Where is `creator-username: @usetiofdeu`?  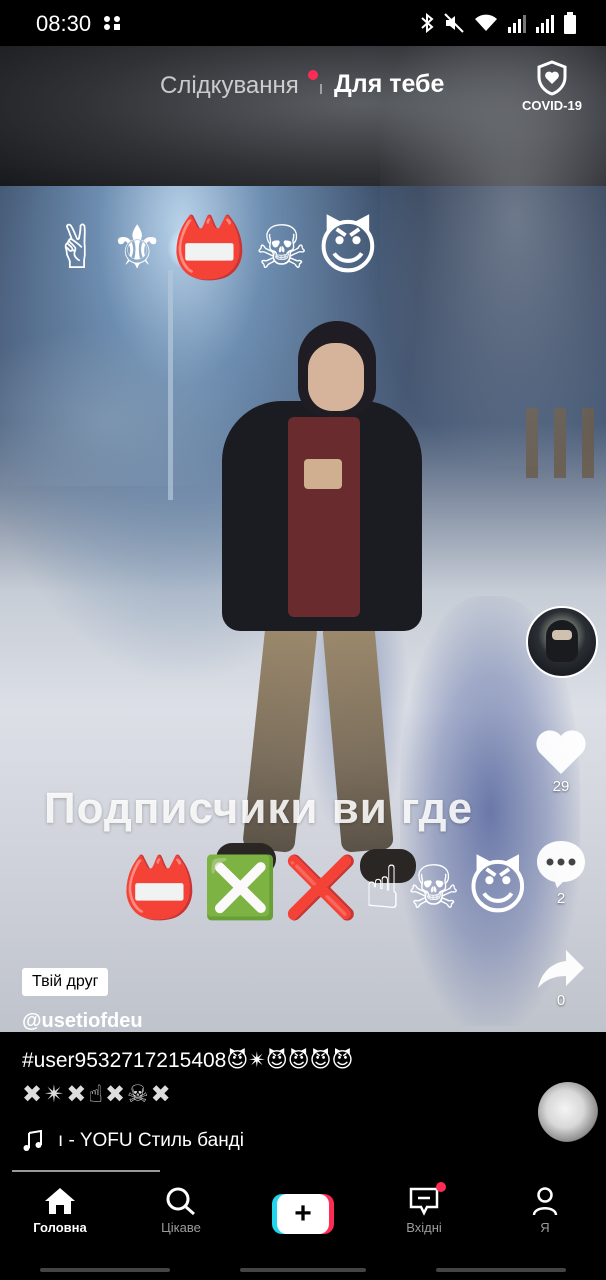
creator-username: @usetiofdeu is located at coordinates (82, 1021).